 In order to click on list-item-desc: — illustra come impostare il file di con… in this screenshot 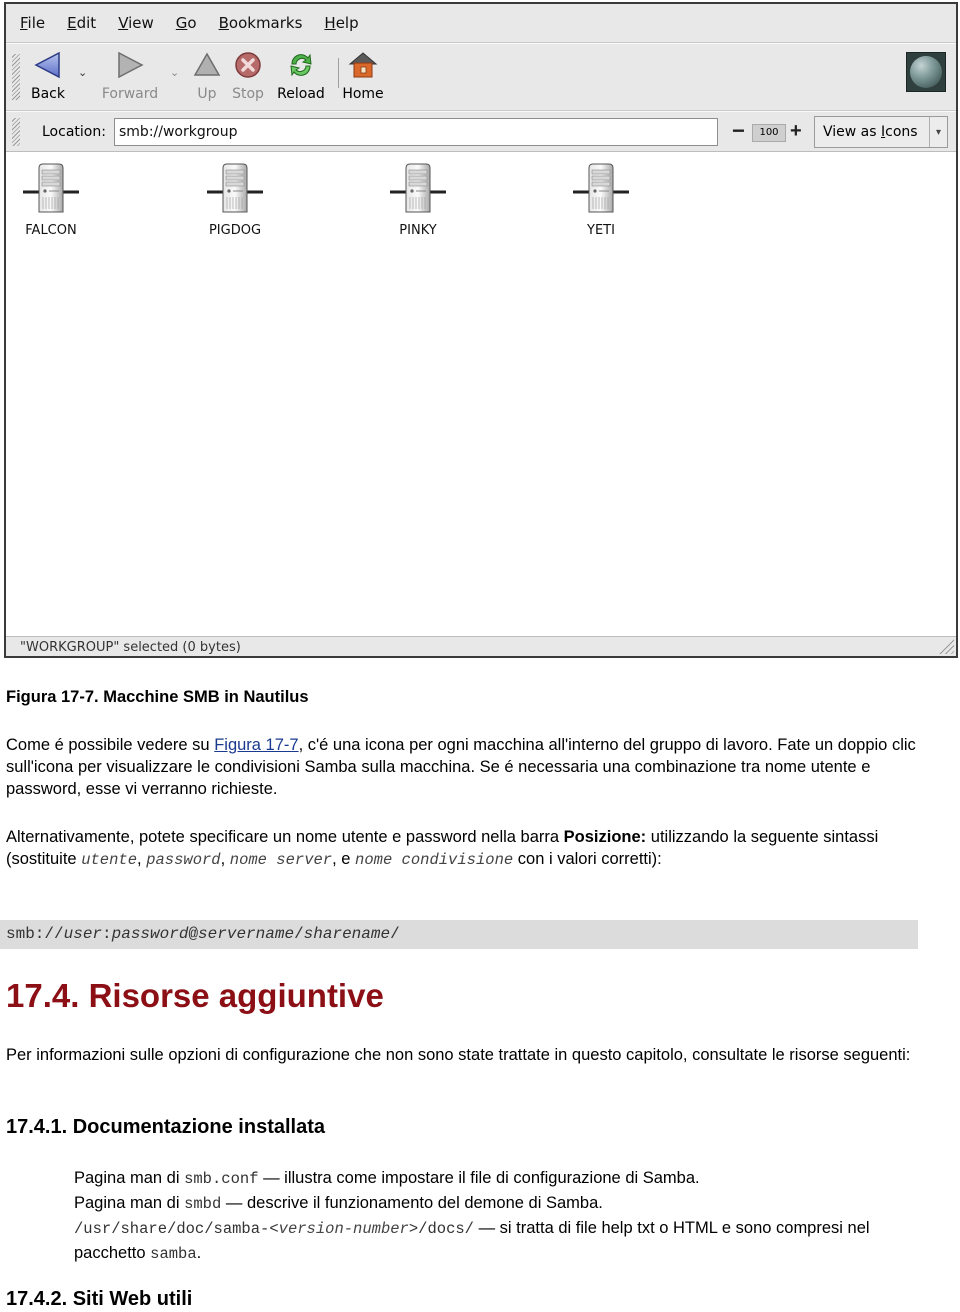, I will do `click(479, 1178)`.